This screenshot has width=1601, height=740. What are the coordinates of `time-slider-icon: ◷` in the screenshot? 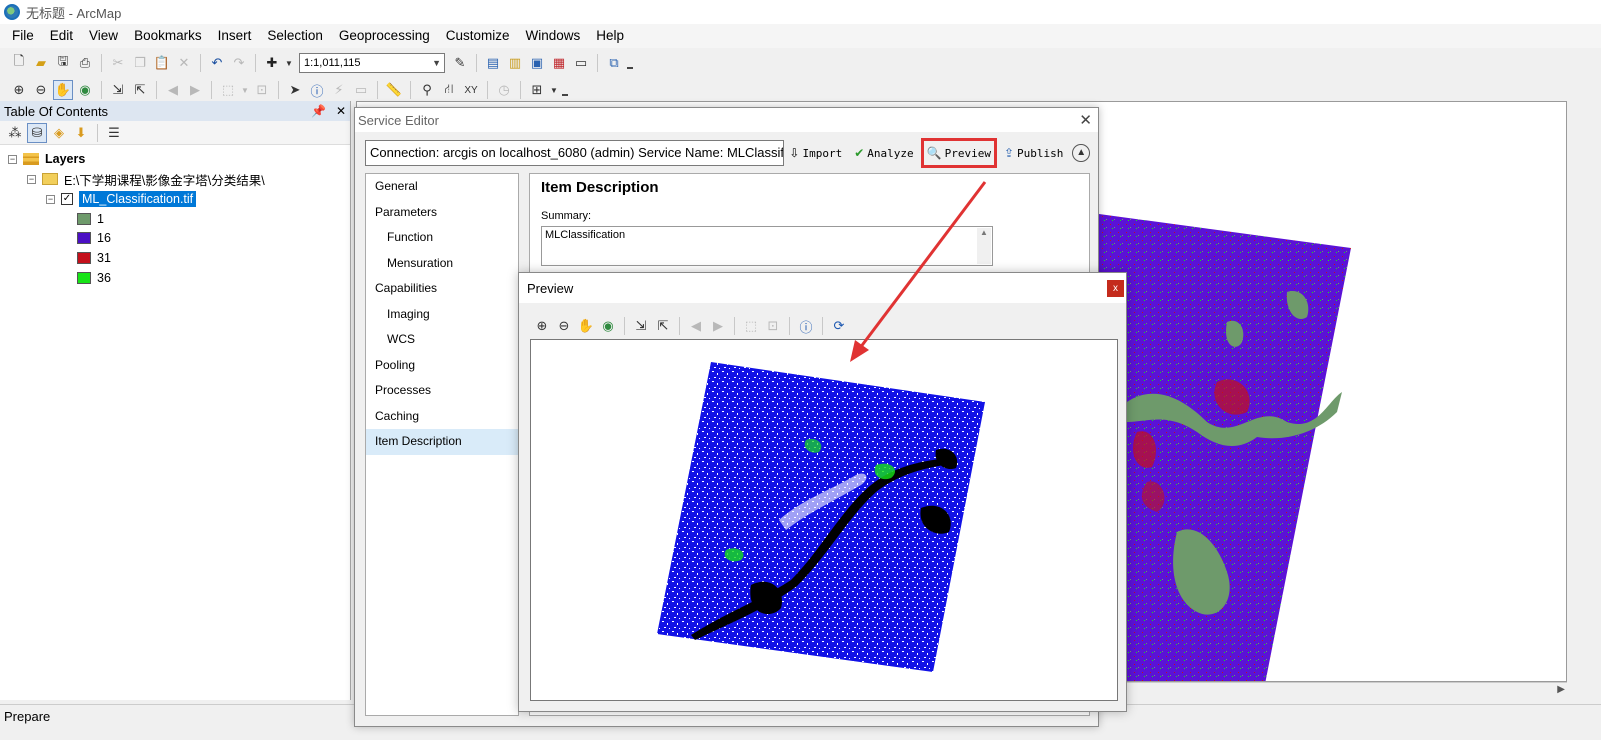 It's located at (504, 90).